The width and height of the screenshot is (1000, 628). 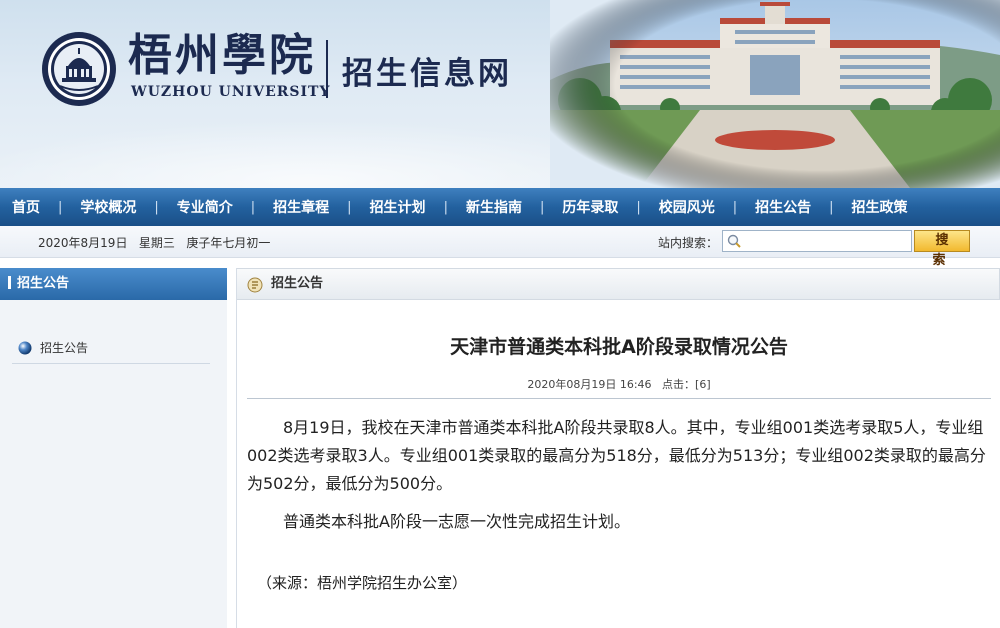 I want to click on search-button: 搜 索, so click(x=942, y=249).